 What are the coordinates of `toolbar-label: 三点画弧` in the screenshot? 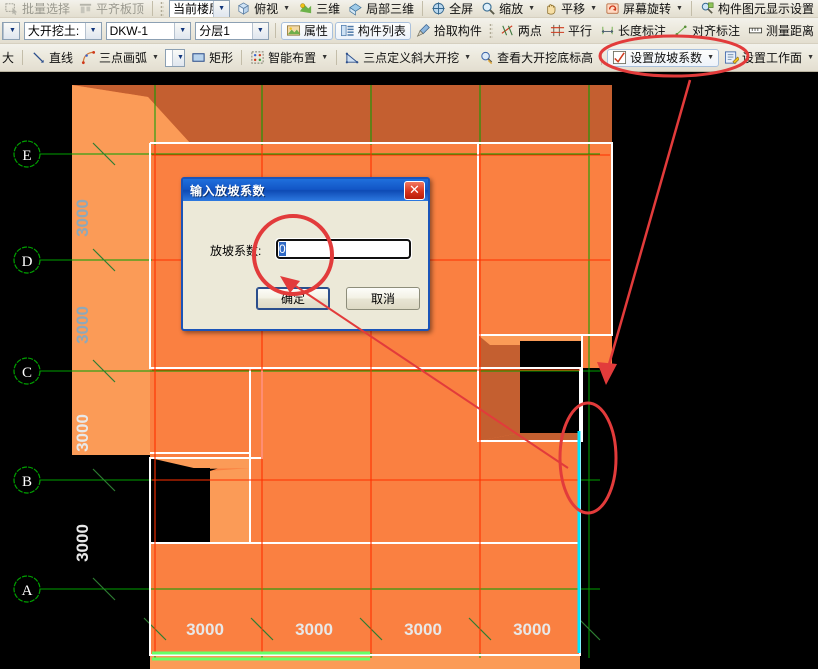 It's located at (123, 57).